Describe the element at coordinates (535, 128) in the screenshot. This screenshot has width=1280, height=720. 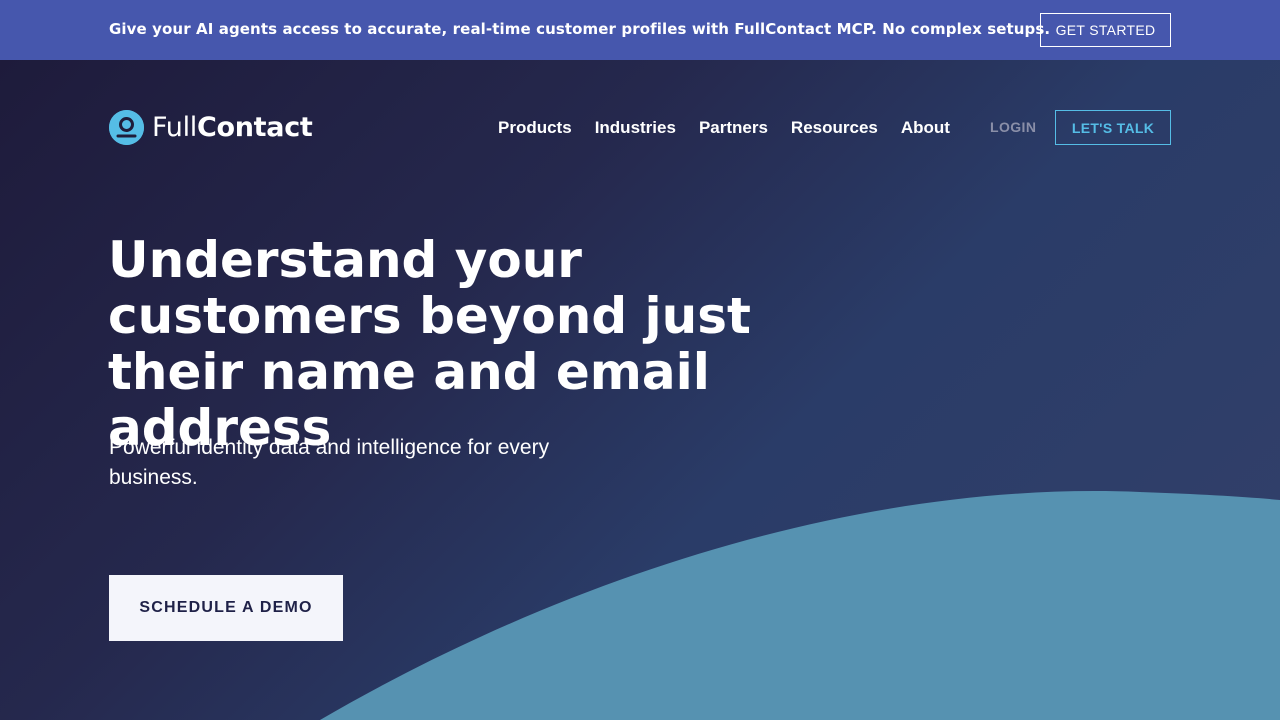
I see `nav-item-products: Products` at that location.